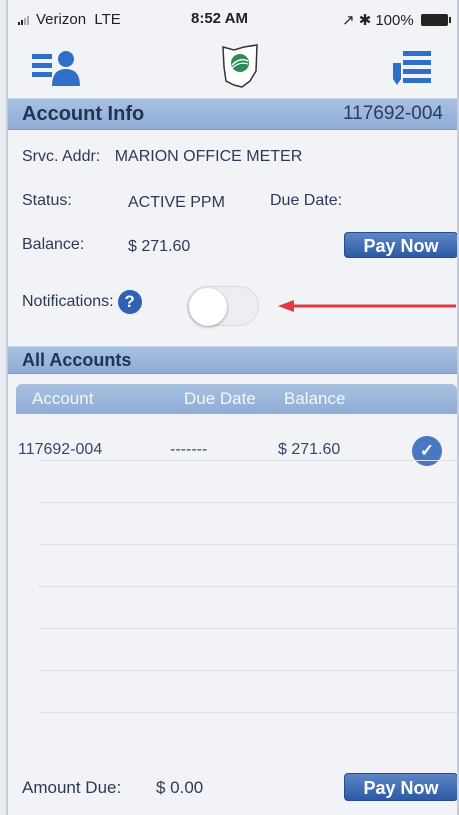 Image resolution: width=459 pixels, height=815 pixels. What do you see at coordinates (129, 302) in the screenshot?
I see `help-icon: ?` at bounding box center [129, 302].